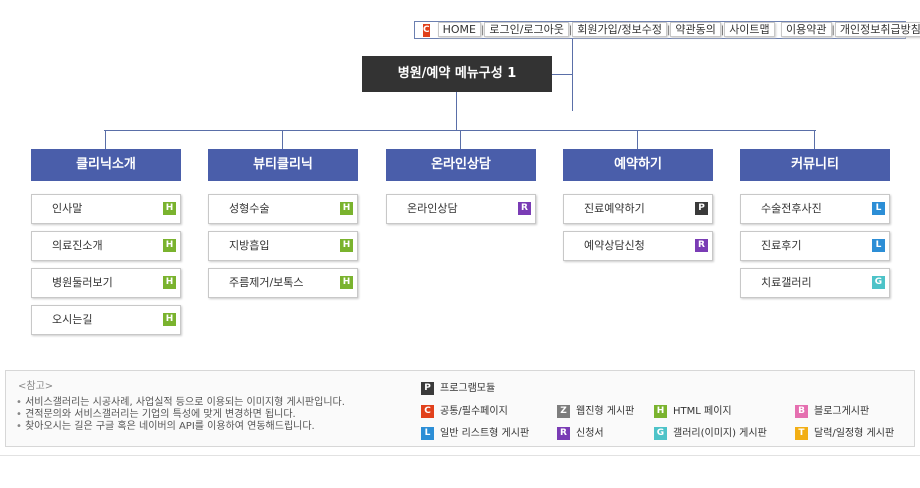  What do you see at coordinates (427, 433) in the screenshot?
I see `legend-badge: L` at bounding box center [427, 433].